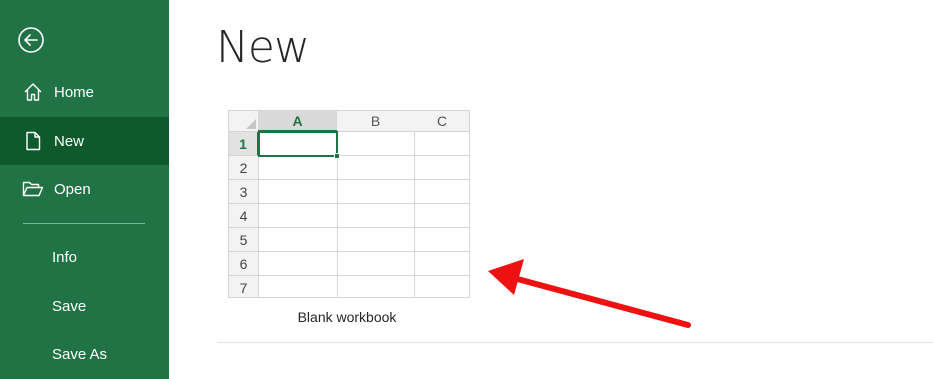  I want to click on blank-workbook-template: A B C 1 2 3 4 5 6 7, so click(349, 204).